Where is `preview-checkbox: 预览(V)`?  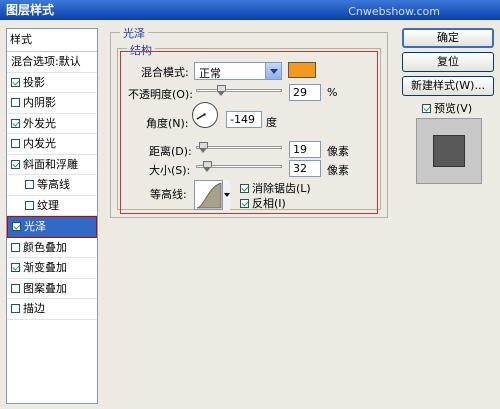
preview-checkbox: 预览(V) is located at coordinates (447, 108).